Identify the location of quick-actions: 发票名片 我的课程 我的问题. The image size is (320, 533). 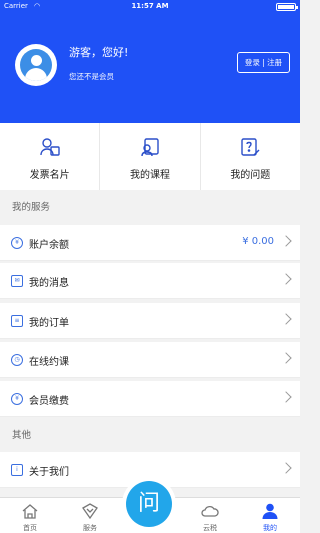
(150, 156).